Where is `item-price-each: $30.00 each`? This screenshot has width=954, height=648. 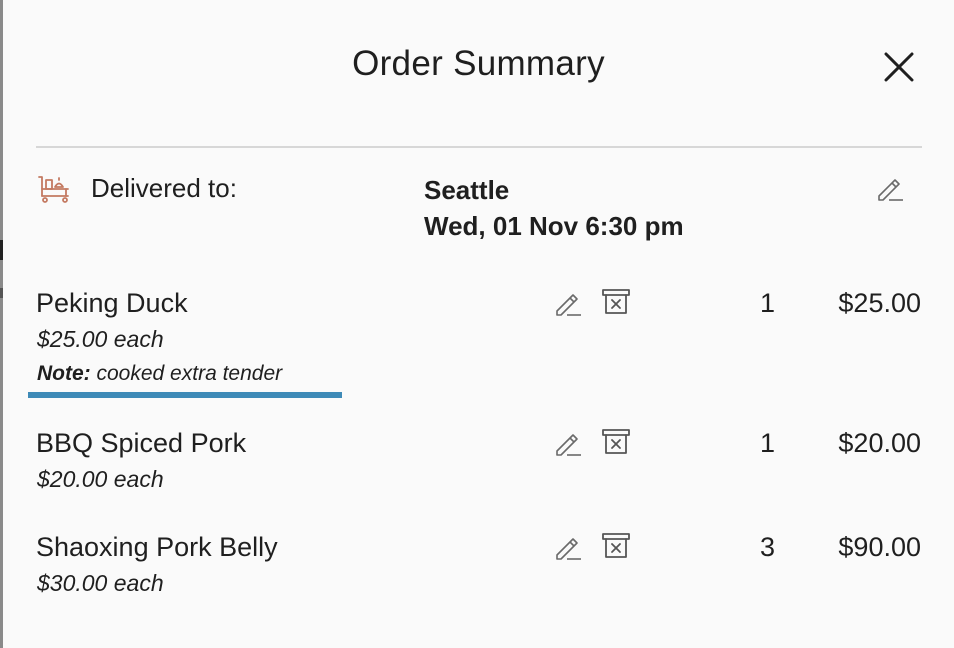 item-price-each: $30.00 each is located at coordinates (100, 583).